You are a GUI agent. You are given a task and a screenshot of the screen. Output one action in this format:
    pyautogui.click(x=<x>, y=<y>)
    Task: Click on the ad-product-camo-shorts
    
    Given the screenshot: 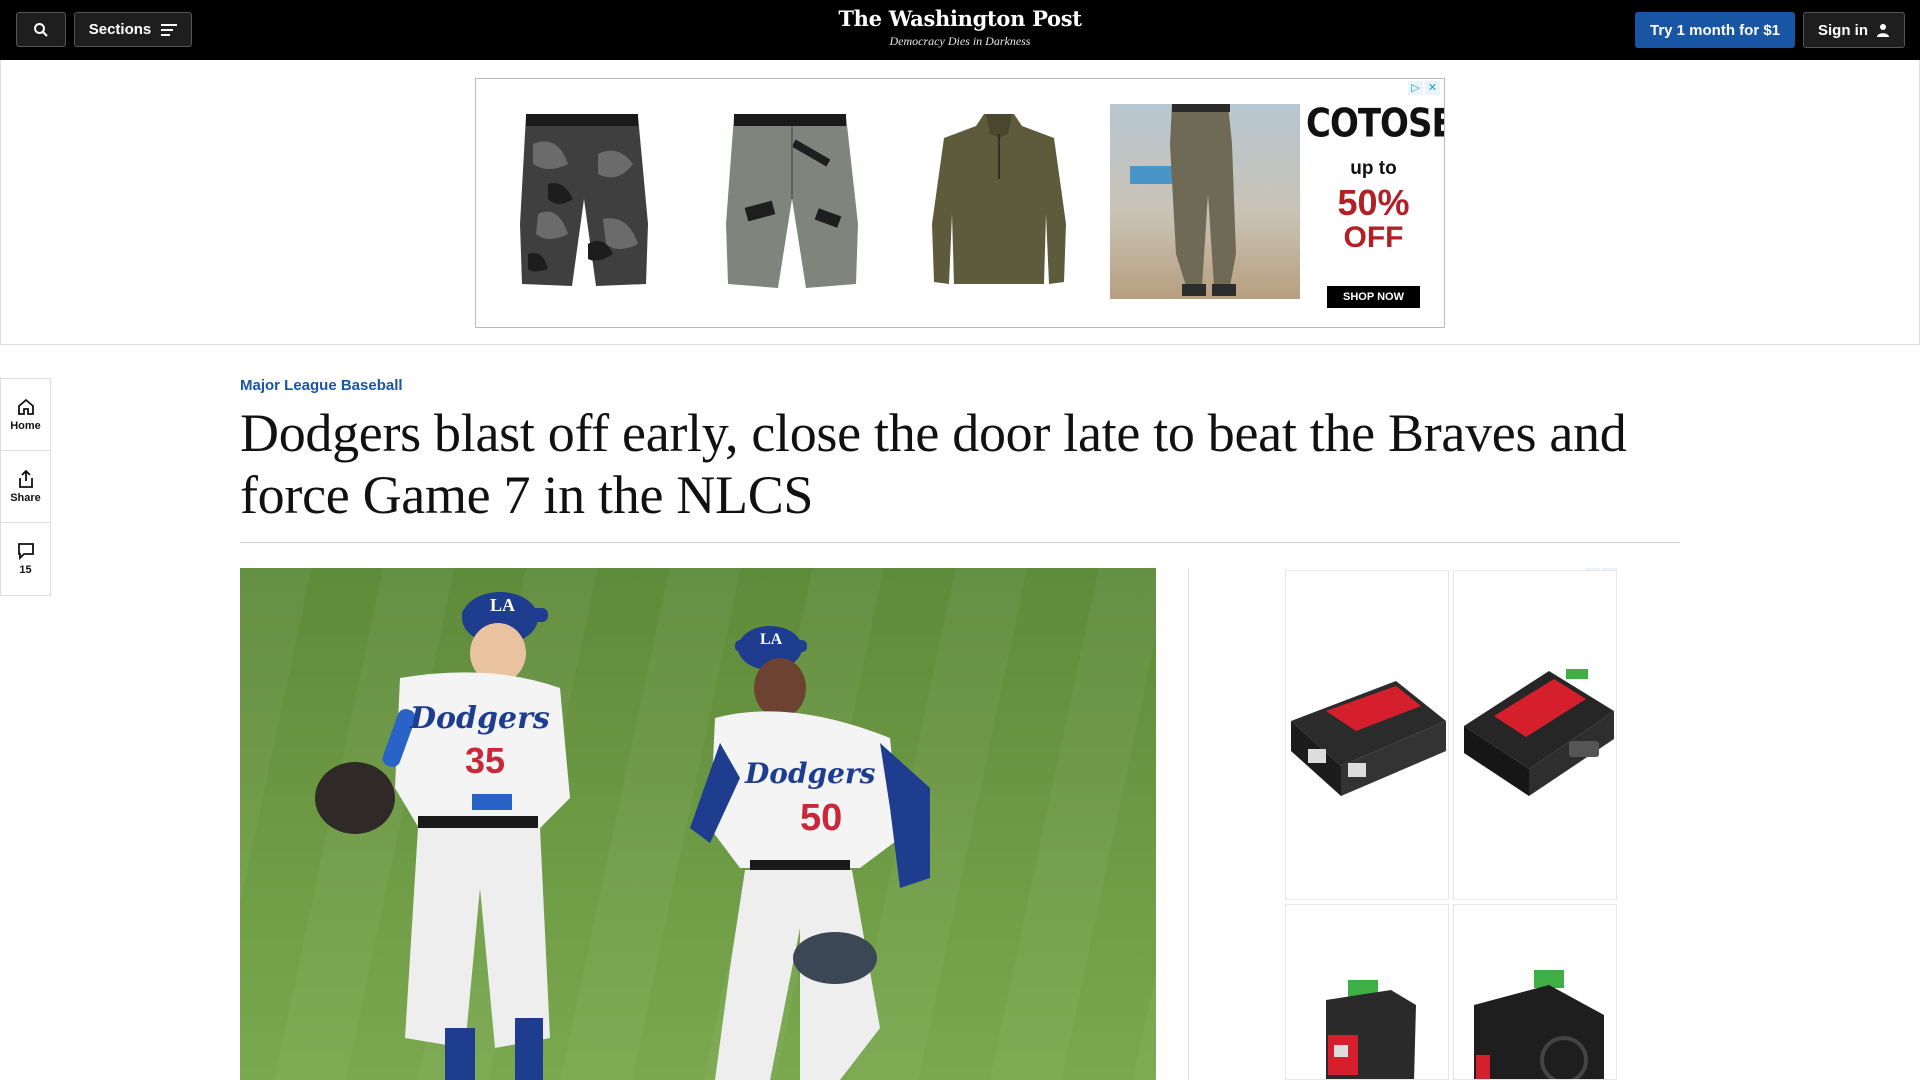 What is the action you would take?
    pyautogui.click(x=583, y=201)
    